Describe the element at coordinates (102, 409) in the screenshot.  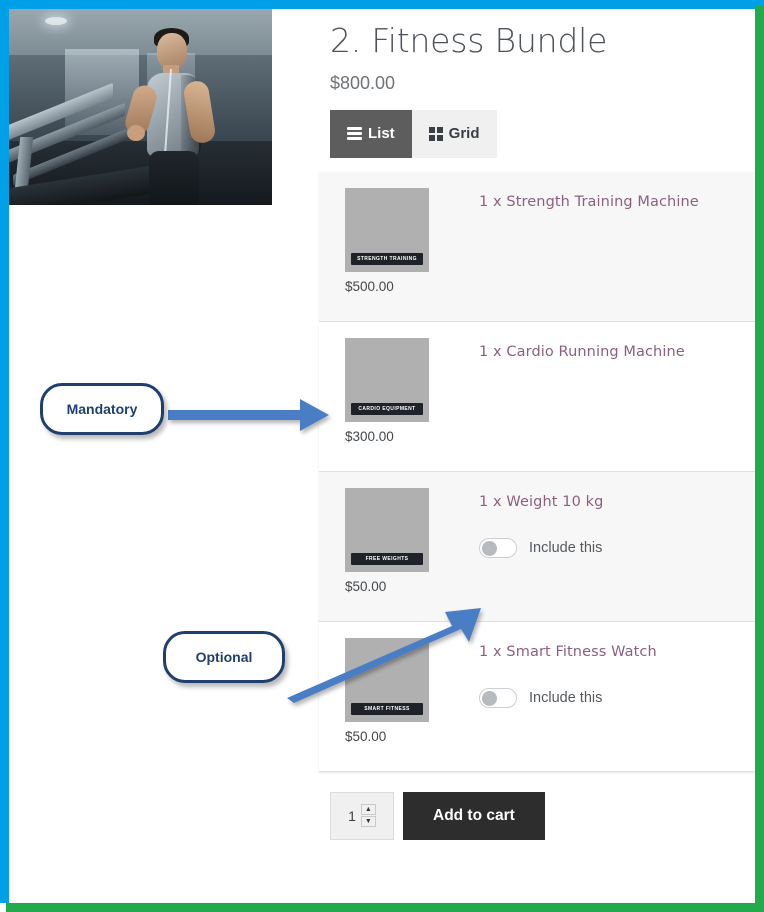
I see `callout-mandatory: Mandatory` at that location.